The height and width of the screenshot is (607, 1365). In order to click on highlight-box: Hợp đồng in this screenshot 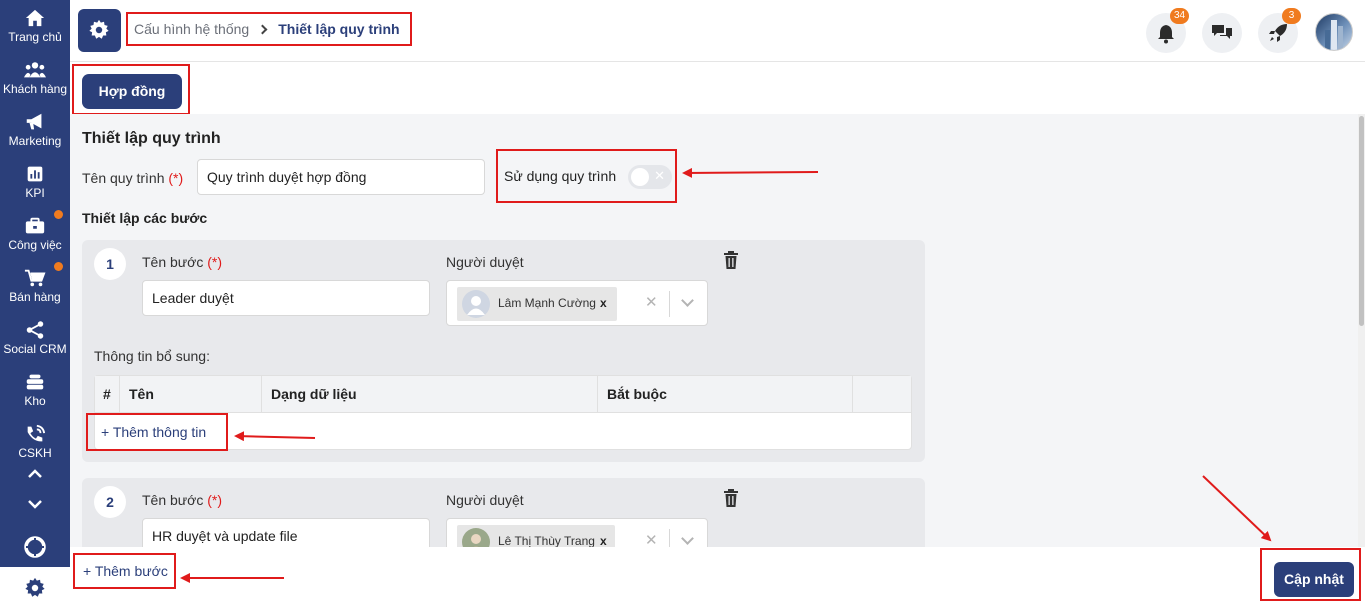, I will do `click(131, 89)`.